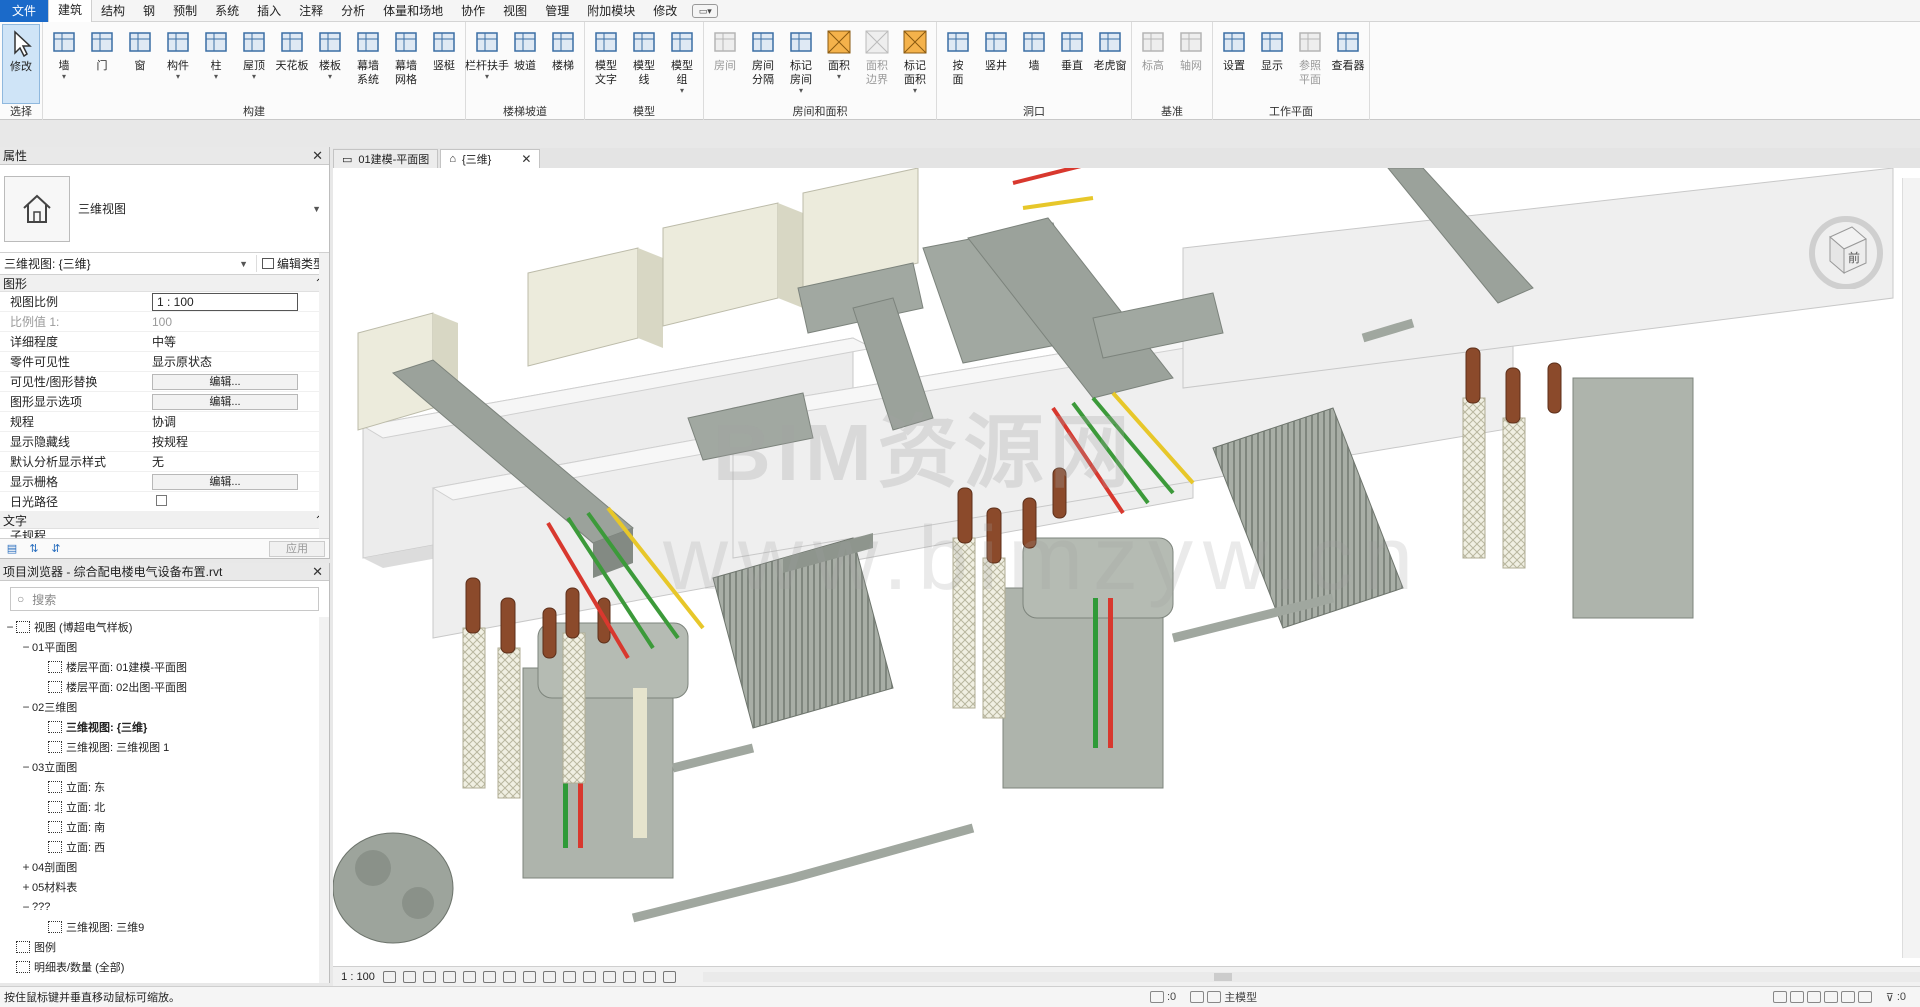 The height and width of the screenshot is (1007, 1920). I want to click on tree-item: −02三维图, so click(164, 707).